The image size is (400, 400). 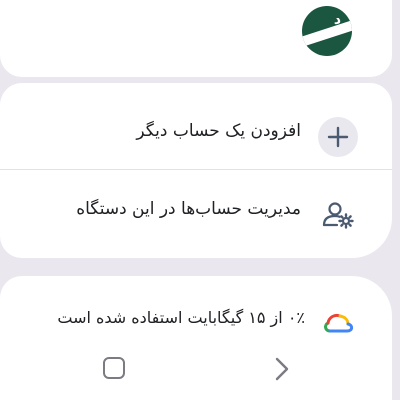 I want to click on manage-accounts-icon, so click(x=338, y=215).